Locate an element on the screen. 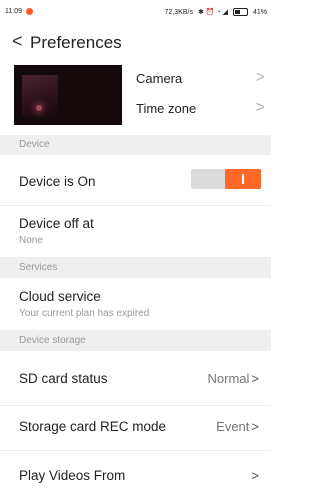 The height and width of the screenshot is (491, 320). play-videos-value: > is located at coordinates (254, 475).